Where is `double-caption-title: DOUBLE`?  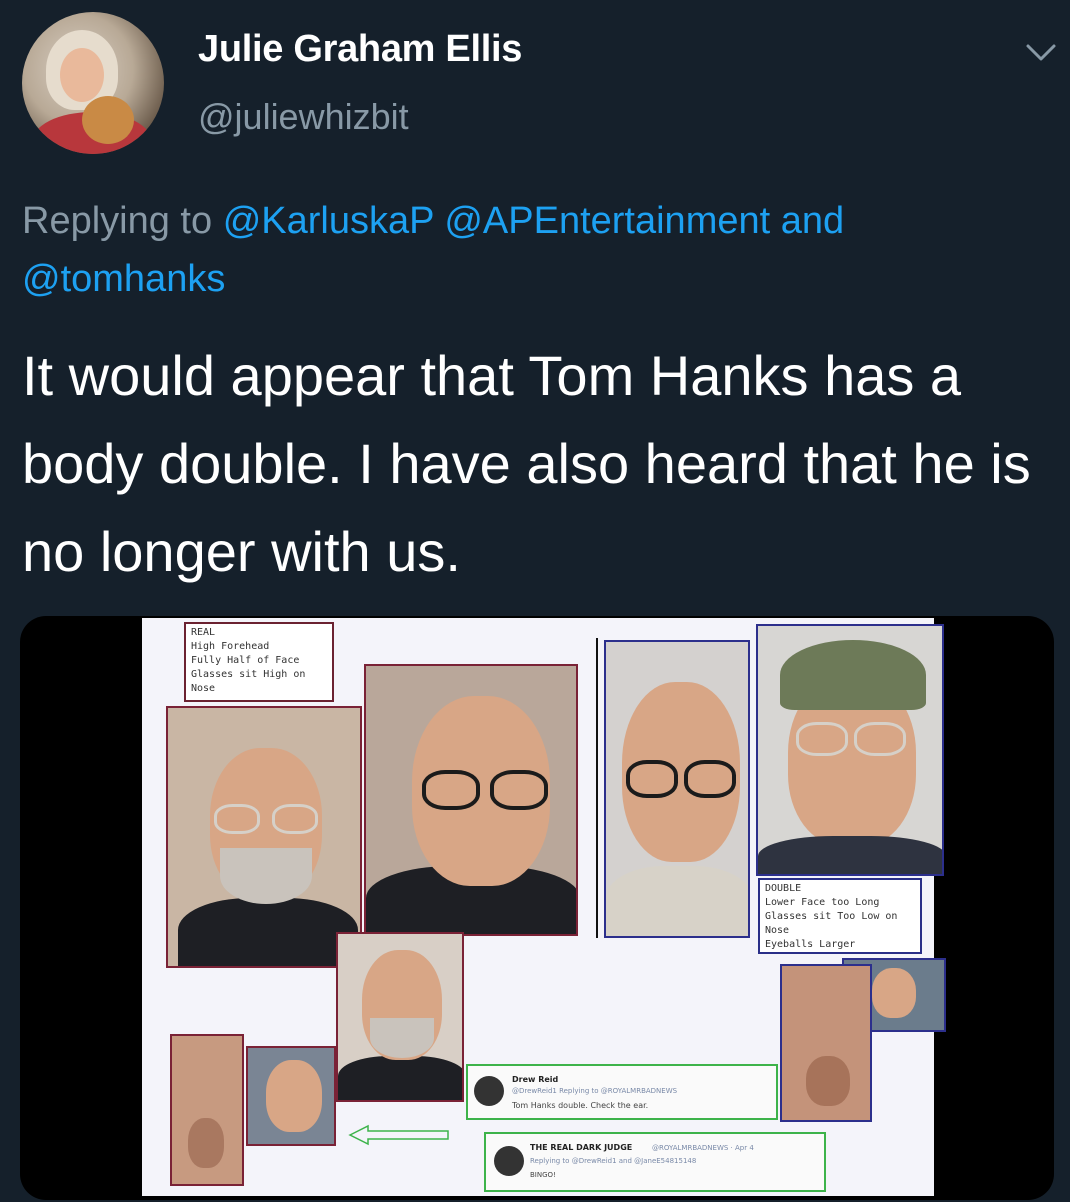 double-caption-title: DOUBLE is located at coordinates (783, 888).